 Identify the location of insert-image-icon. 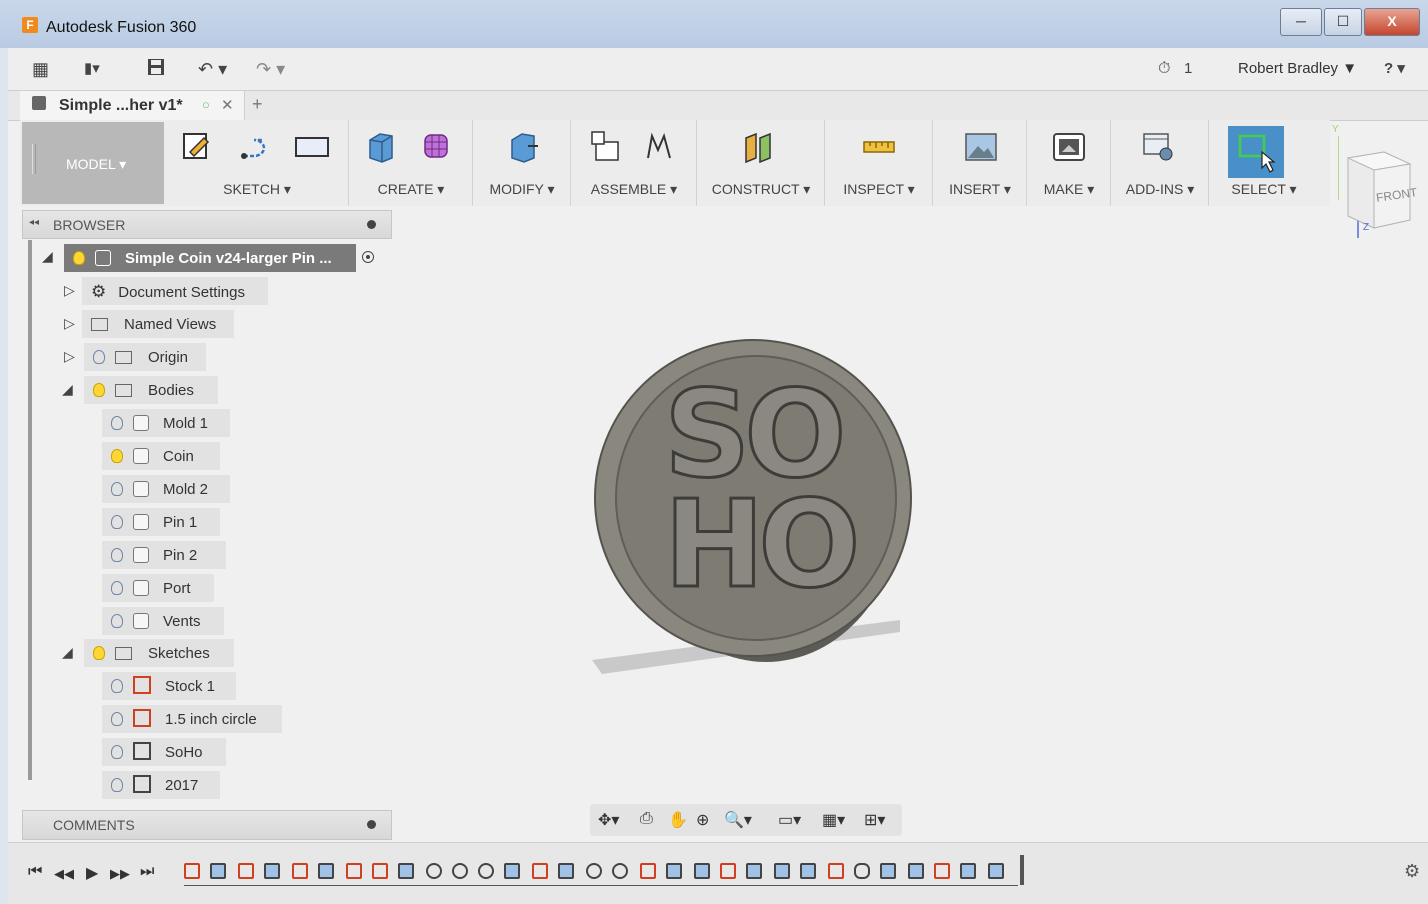
(981, 147).